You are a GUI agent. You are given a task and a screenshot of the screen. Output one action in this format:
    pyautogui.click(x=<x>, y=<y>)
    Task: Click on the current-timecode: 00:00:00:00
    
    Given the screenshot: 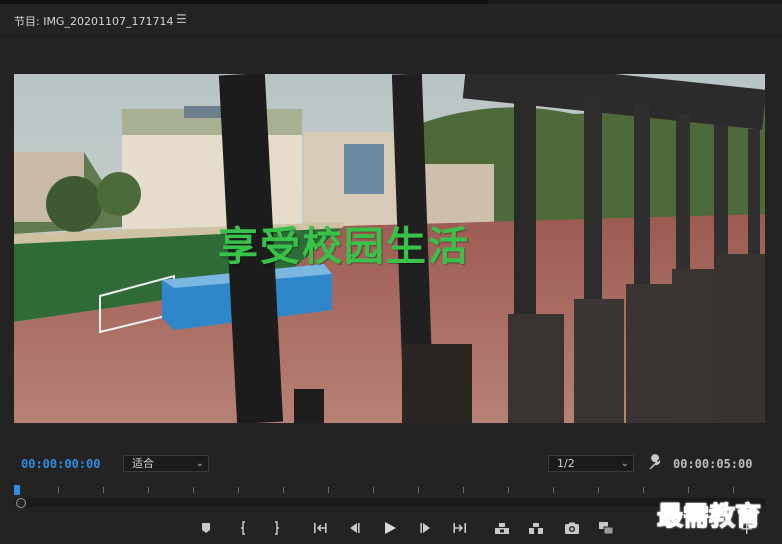 What is the action you would take?
    pyautogui.click(x=60, y=464)
    